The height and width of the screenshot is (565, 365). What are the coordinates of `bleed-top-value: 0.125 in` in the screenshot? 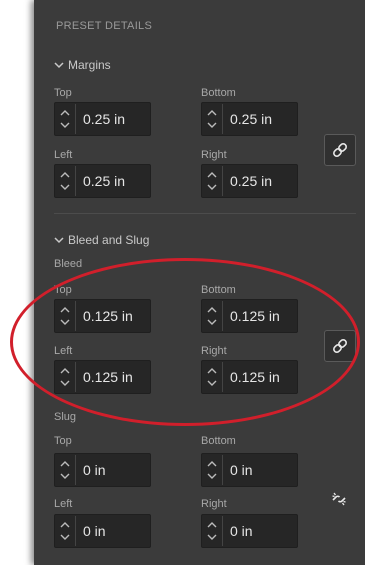 It's located at (104, 316).